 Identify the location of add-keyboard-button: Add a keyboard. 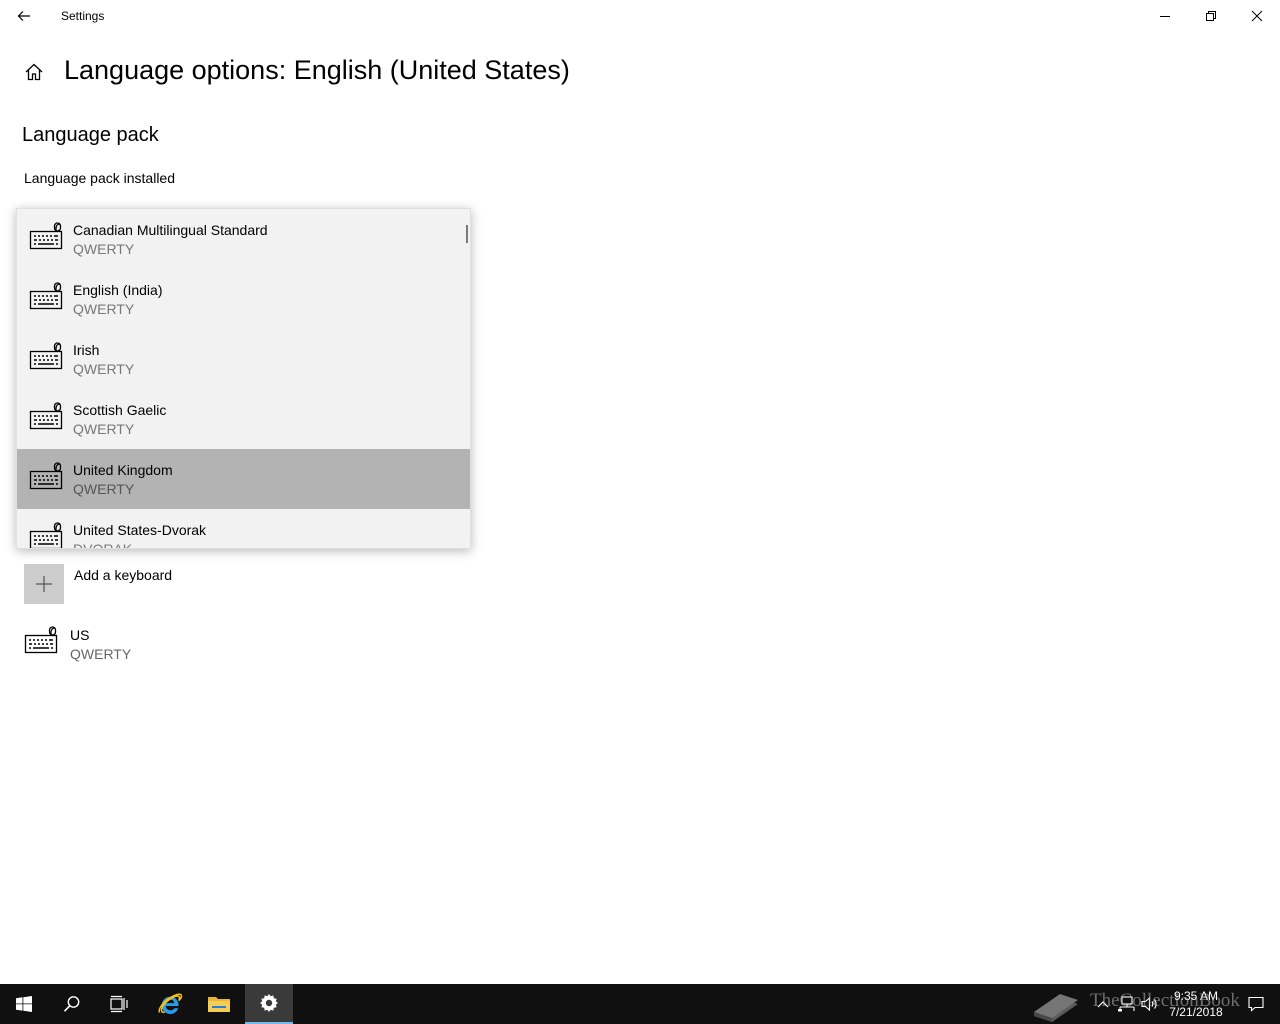
(174, 584).